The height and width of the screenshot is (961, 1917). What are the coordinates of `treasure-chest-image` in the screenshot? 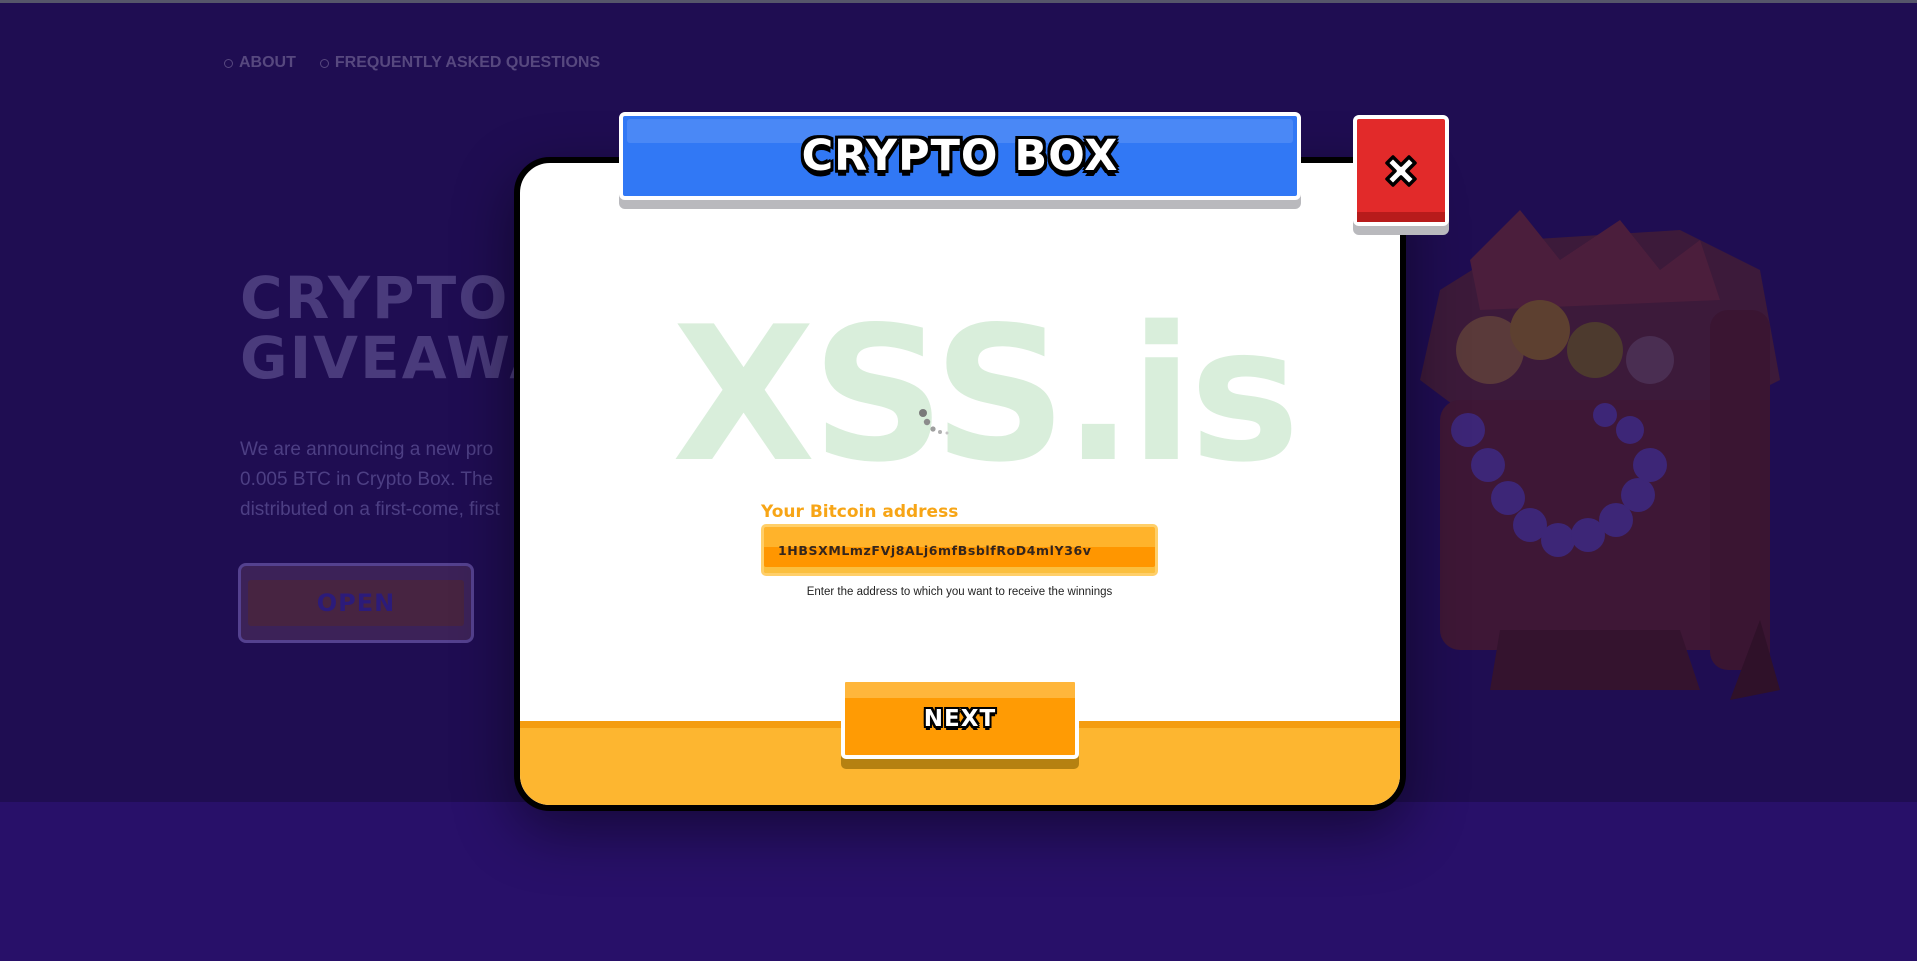 It's located at (1600, 455).